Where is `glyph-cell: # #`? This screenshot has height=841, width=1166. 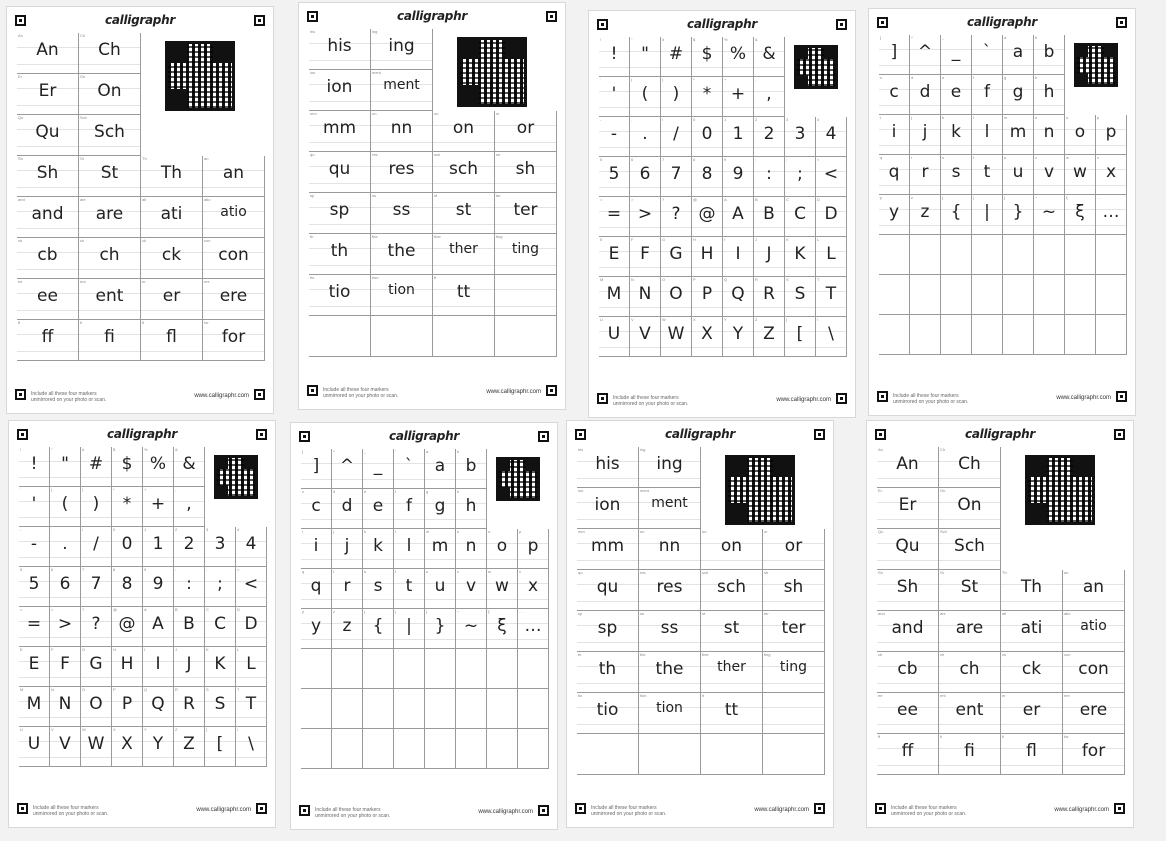 glyph-cell: # # is located at coordinates (96, 467).